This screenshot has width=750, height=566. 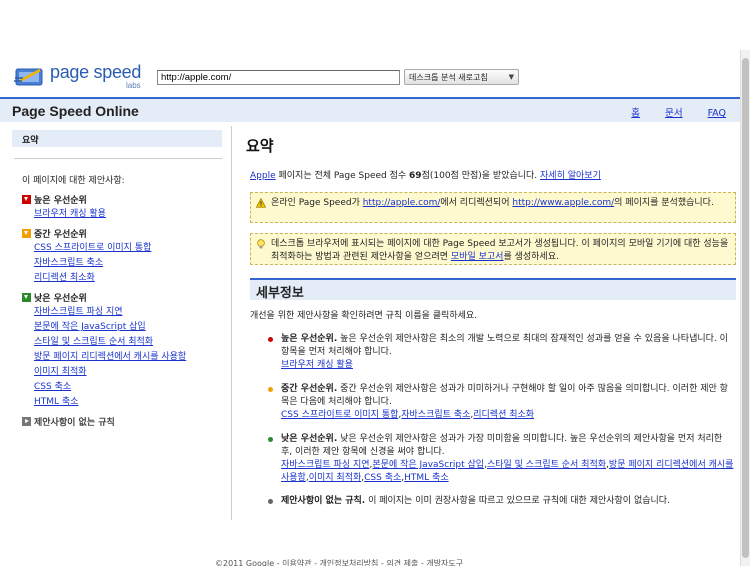 I want to click on lightbulb-icon, so click(x=261, y=244).